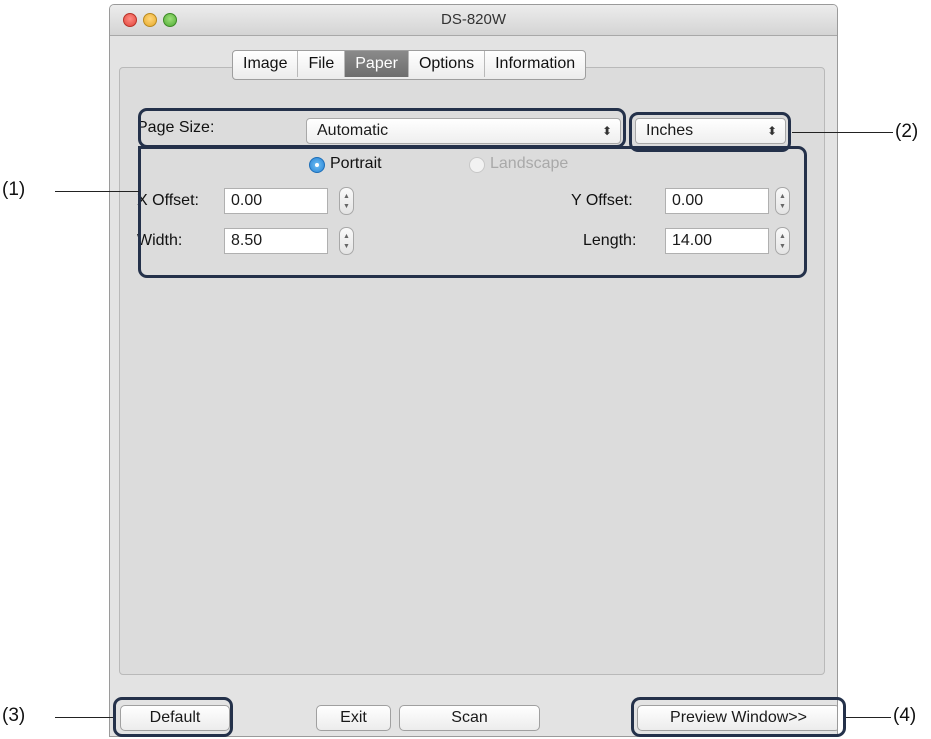 This screenshot has width=931, height=739. I want to click on callout-2-leader, so click(842, 132).